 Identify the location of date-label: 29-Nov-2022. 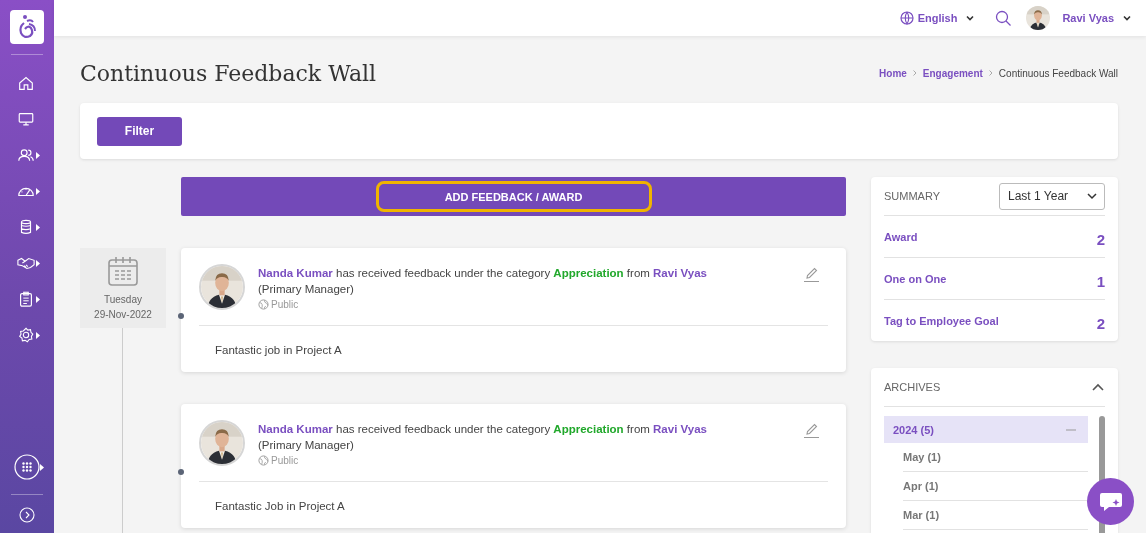
(123, 315).